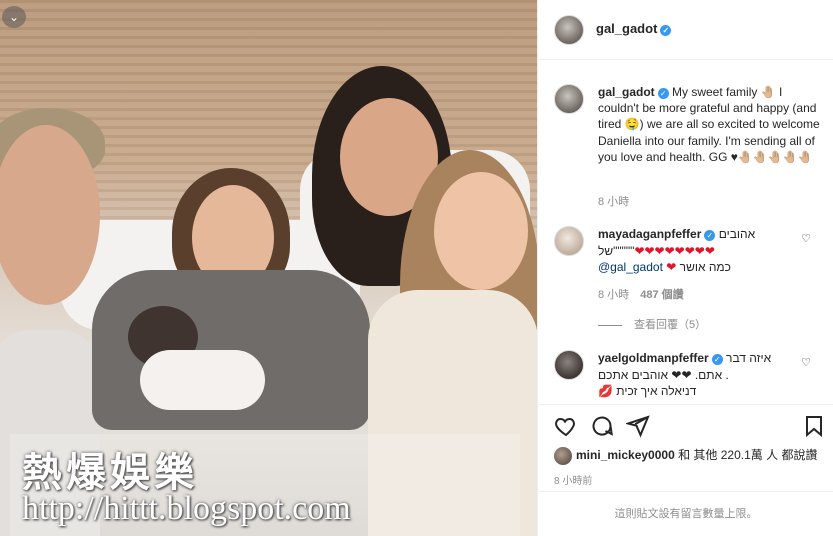 Image resolution: width=833 pixels, height=536 pixels. Describe the element at coordinates (653, 358) in the screenshot. I see `comment-username: yaelgoldmanpfeffer` at that location.